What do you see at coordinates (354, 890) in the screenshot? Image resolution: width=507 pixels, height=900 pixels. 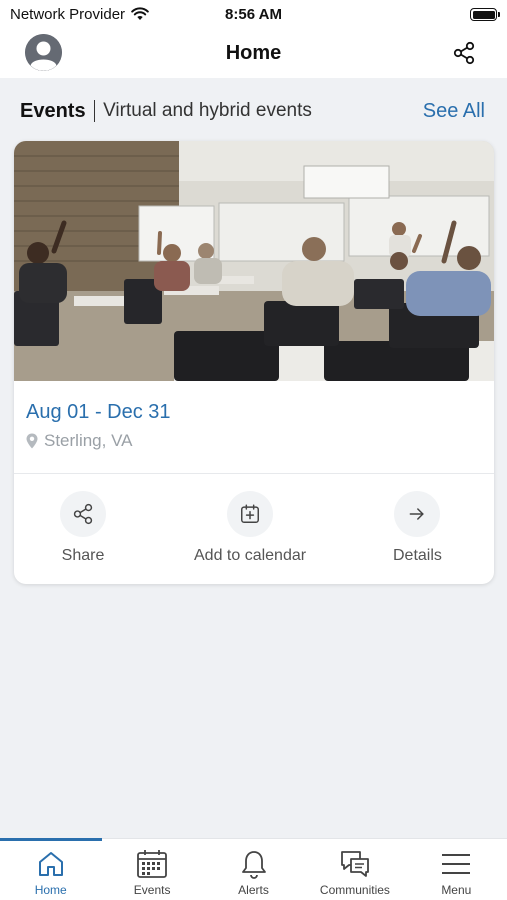 I see `tab-communities-label: Communities` at bounding box center [354, 890].